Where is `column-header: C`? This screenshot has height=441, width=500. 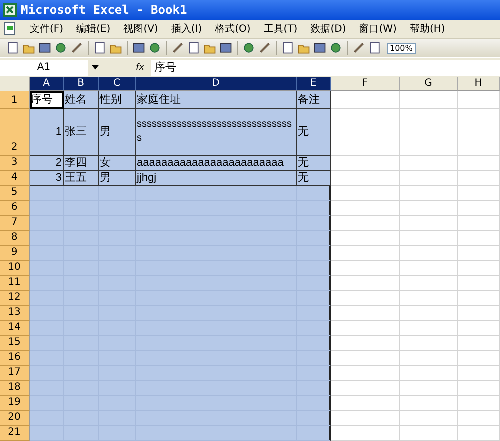 column-header: C is located at coordinates (117, 84).